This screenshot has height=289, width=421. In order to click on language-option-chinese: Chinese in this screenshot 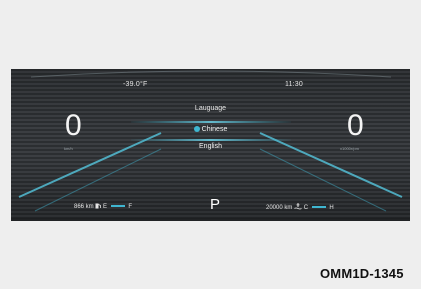, I will do `click(210, 129)`.